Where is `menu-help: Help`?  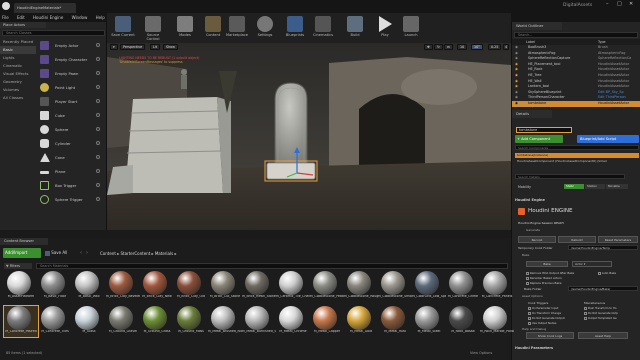 menu-help: Help is located at coordinates (100, 17).